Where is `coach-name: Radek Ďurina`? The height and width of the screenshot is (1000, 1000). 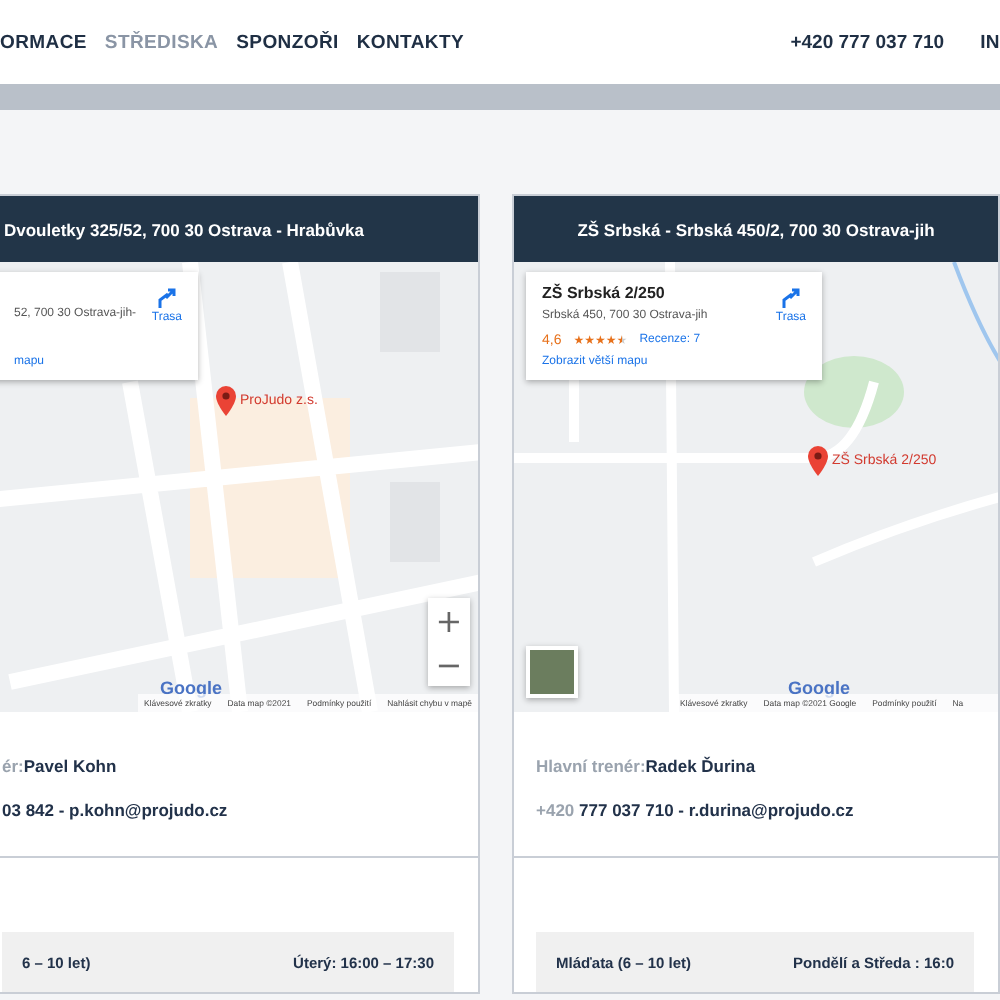
coach-name: Radek Ďurina is located at coordinates (700, 766).